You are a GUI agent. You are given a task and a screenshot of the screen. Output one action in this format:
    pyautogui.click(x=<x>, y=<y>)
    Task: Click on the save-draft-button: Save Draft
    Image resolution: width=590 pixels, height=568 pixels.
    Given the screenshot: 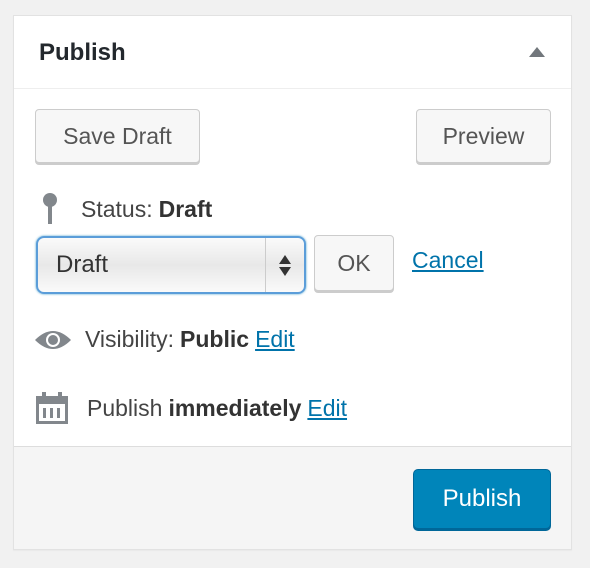 What is the action you would take?
    pyautogui.click(x=117, y=136)
    